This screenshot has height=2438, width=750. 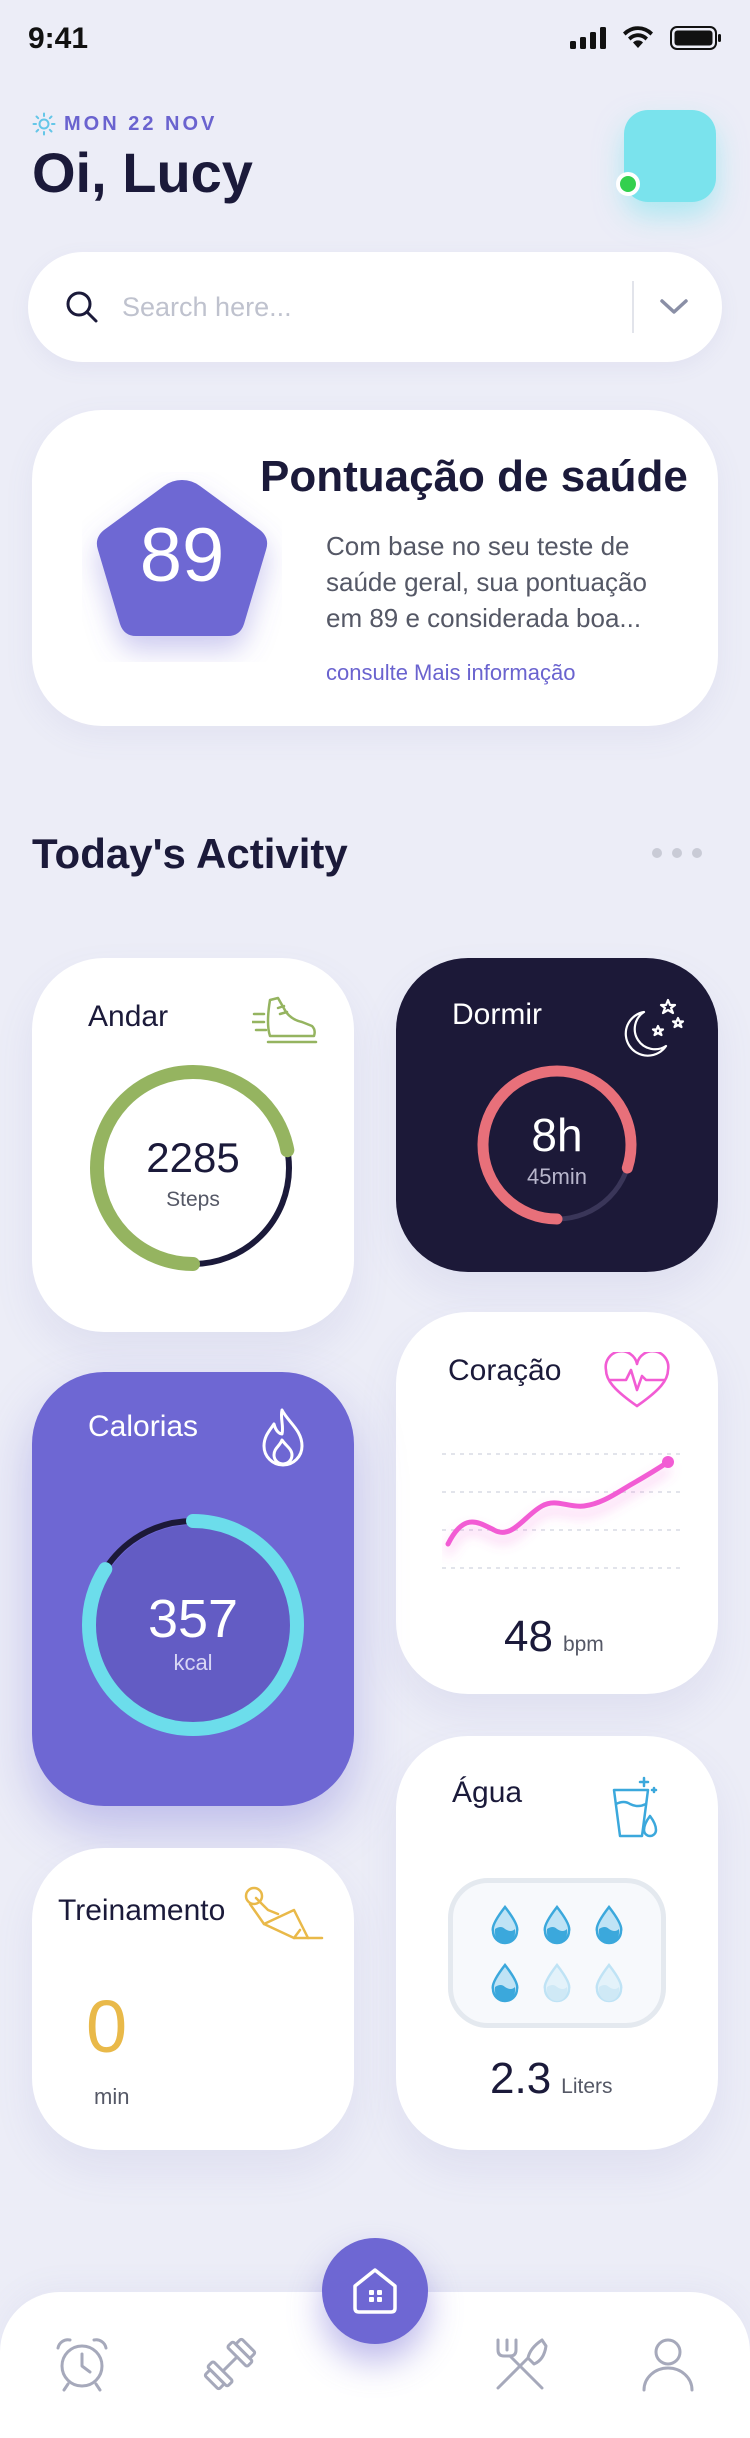 What do you see at coordinates (190, 853) in the screenshot?
I see `section-title: Today's Activity` at bounding box center [190, 853].